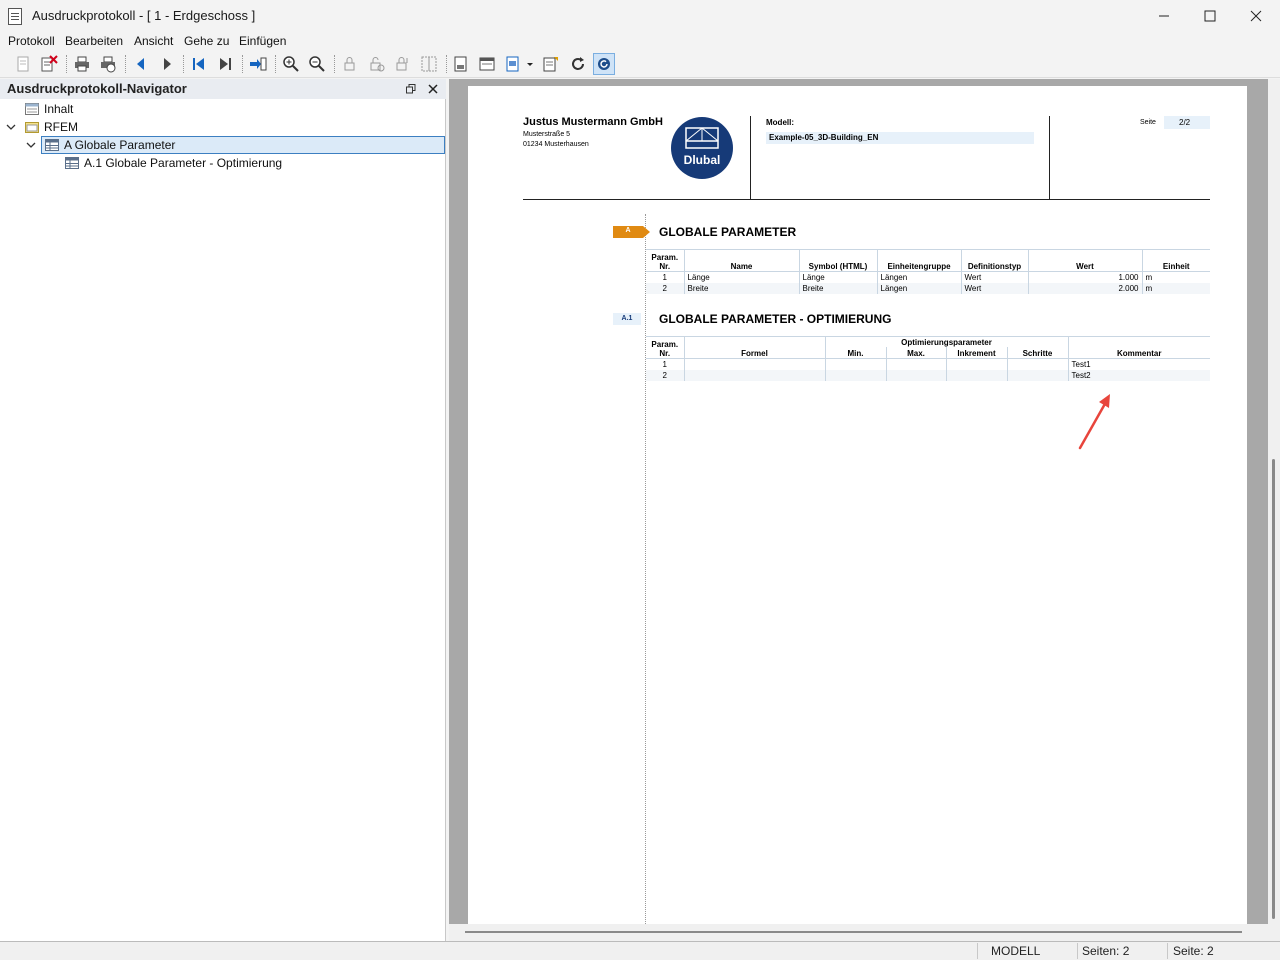  Describe the element at coordinates (640, 950) in the screenshot. I see `status-bar: MODELL Seiten: 2 Seite: 2` at that location.